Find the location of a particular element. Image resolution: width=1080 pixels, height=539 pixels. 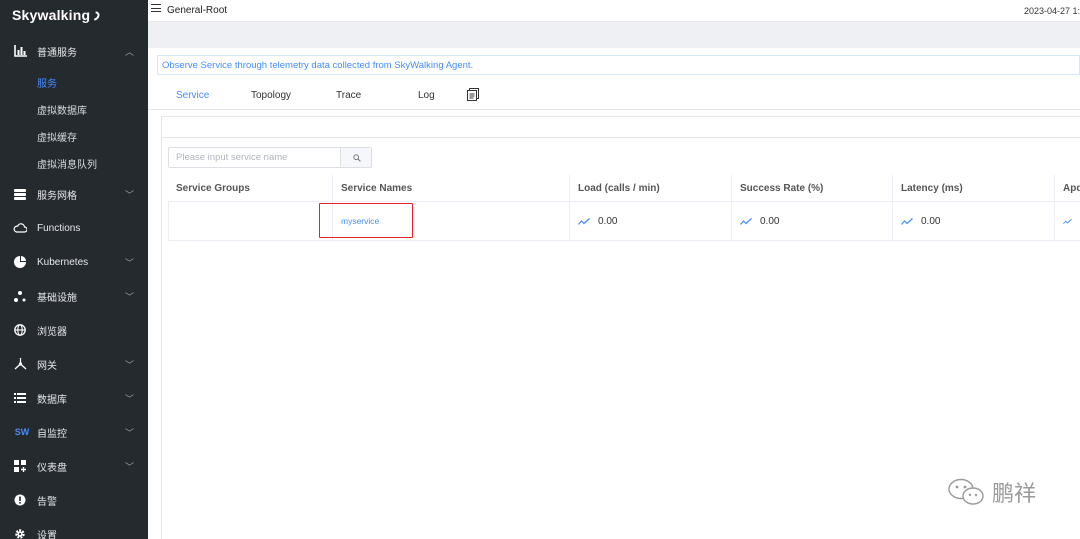

menu-toggle-icon is located at coordinates (156, 9).